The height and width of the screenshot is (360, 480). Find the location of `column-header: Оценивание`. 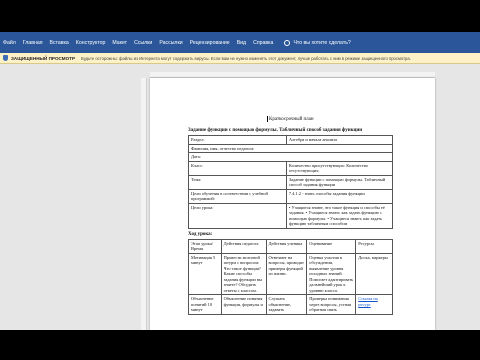

column-header: Оценивание is located at coordinates (331, 246).